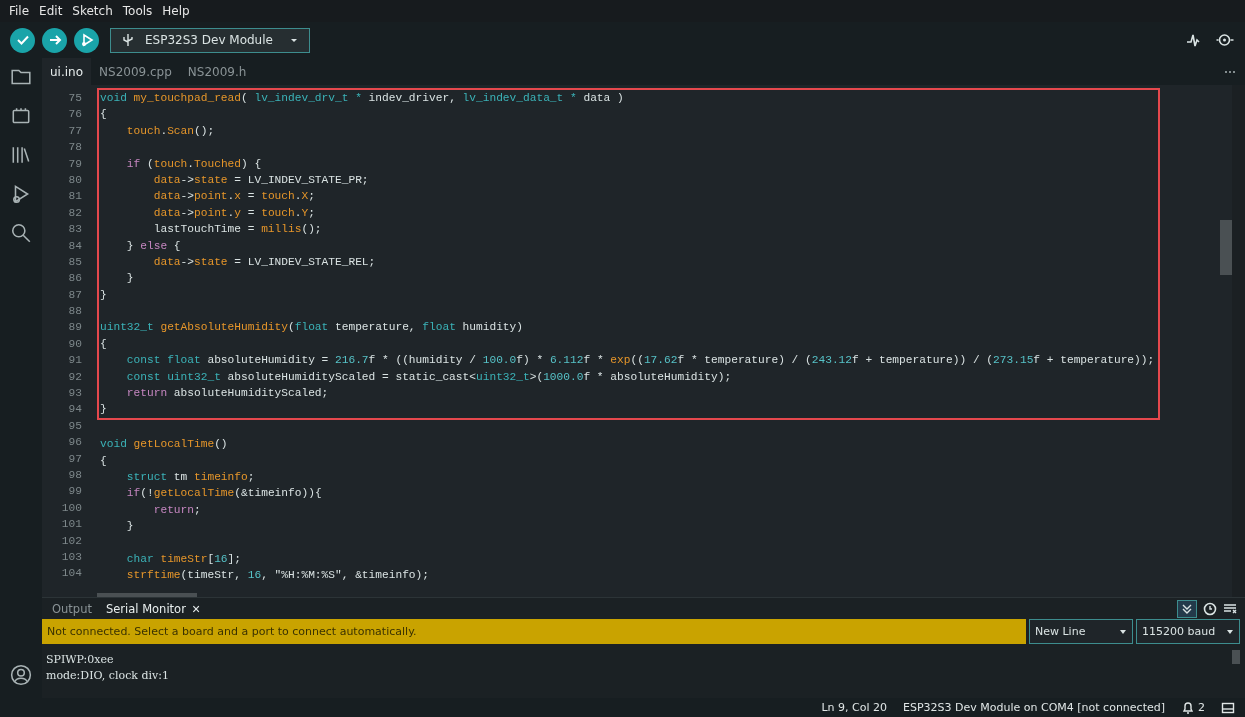 Image resolution: width=1245 pixels, height=717 pixels. Describe the element at coordinates (71, 574) in the screenshot. I see `line-number: 104` at that location.